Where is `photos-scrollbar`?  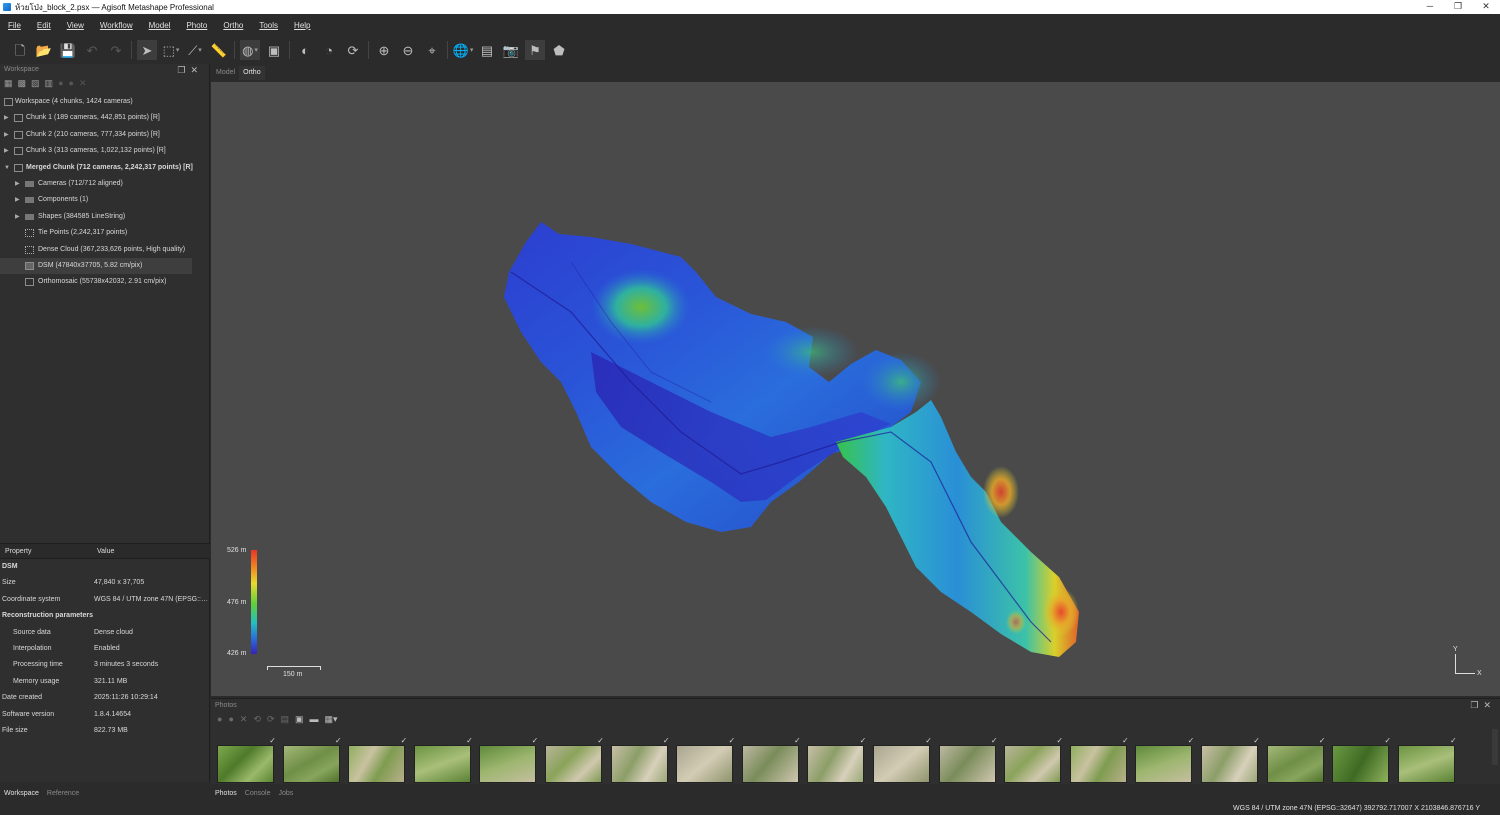 photos-scrollbar is located at coordinates (1495, 747).